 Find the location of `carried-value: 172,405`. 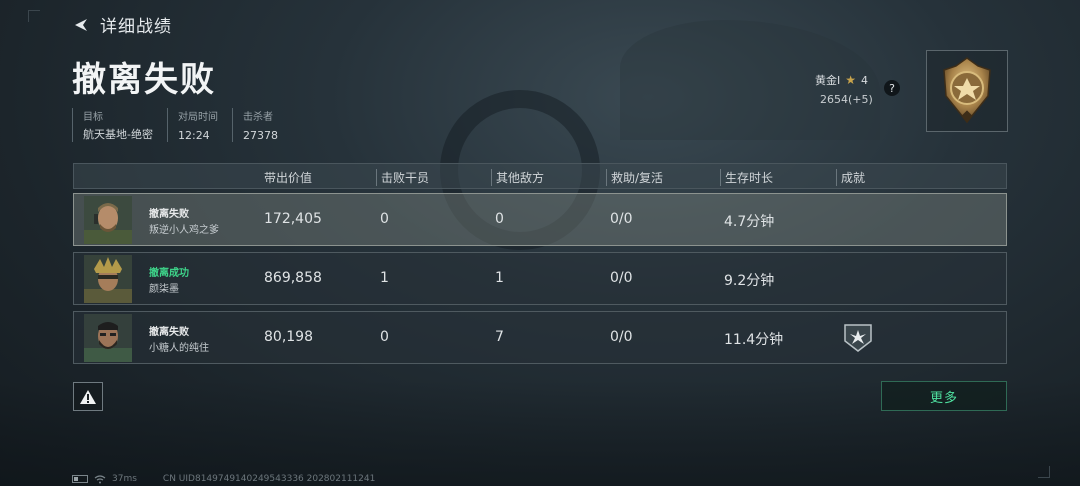

carried-value: 172,405 is located at coordinates (293, 219).